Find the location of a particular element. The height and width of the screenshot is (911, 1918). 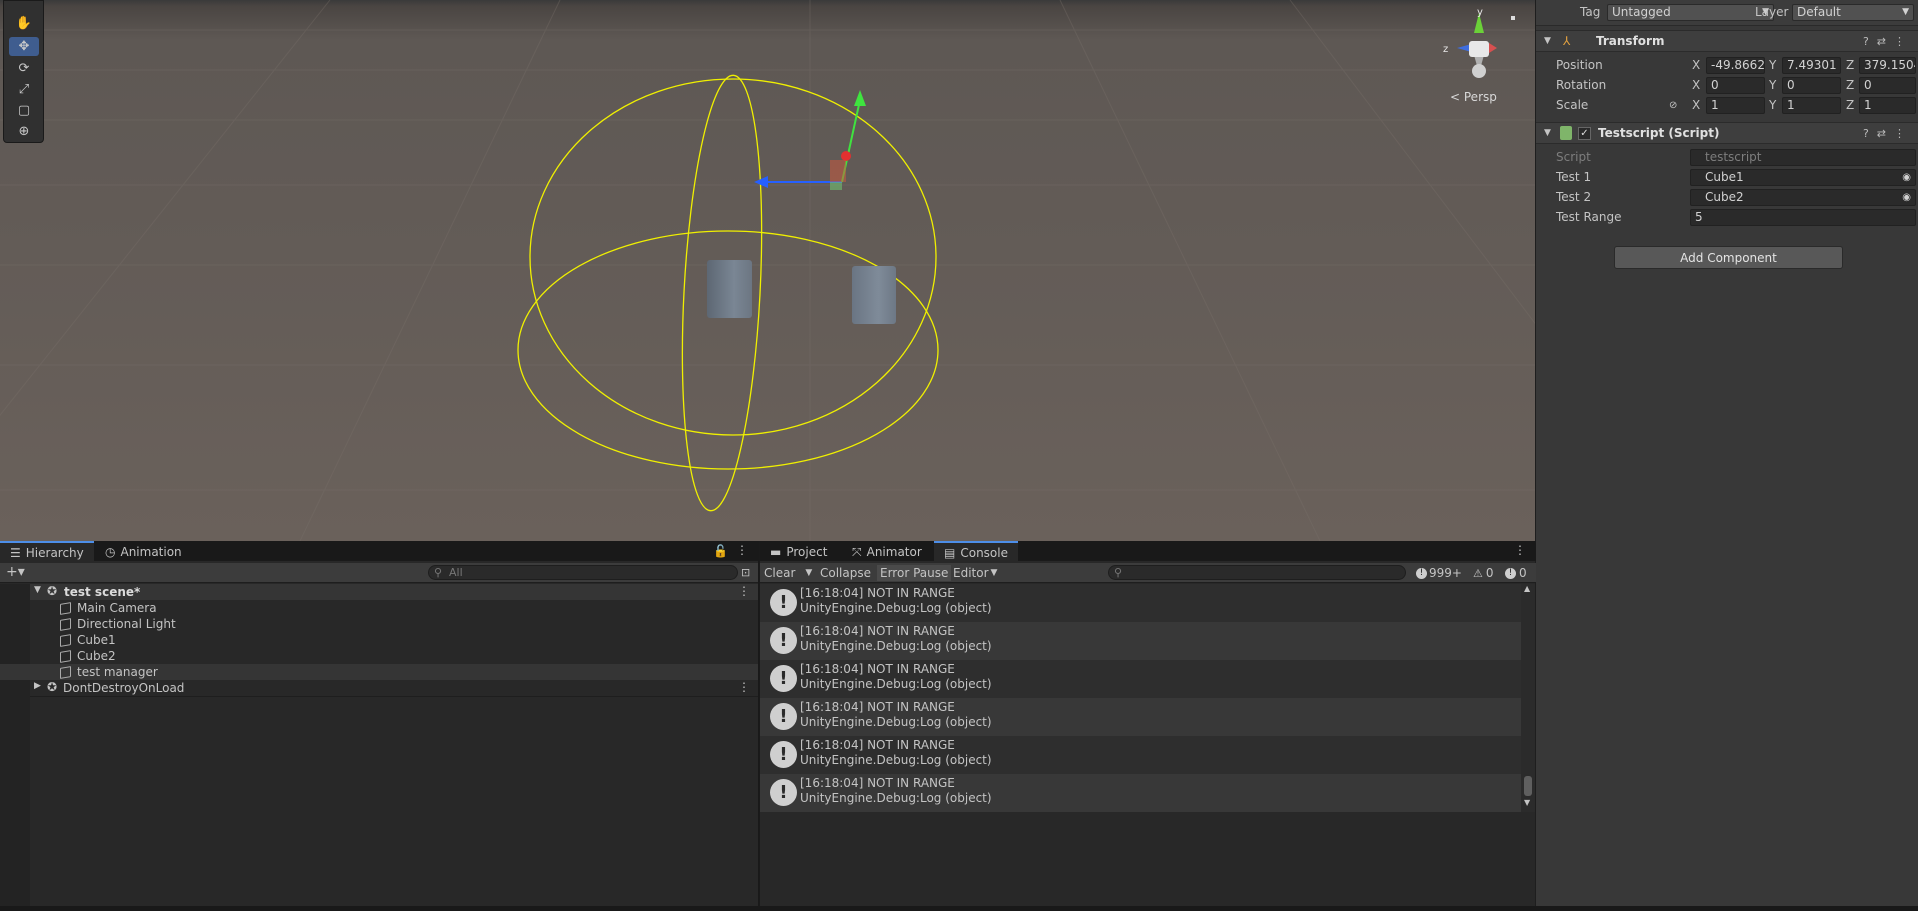

console-icon: ▤ is located at coordinates (950, 553).